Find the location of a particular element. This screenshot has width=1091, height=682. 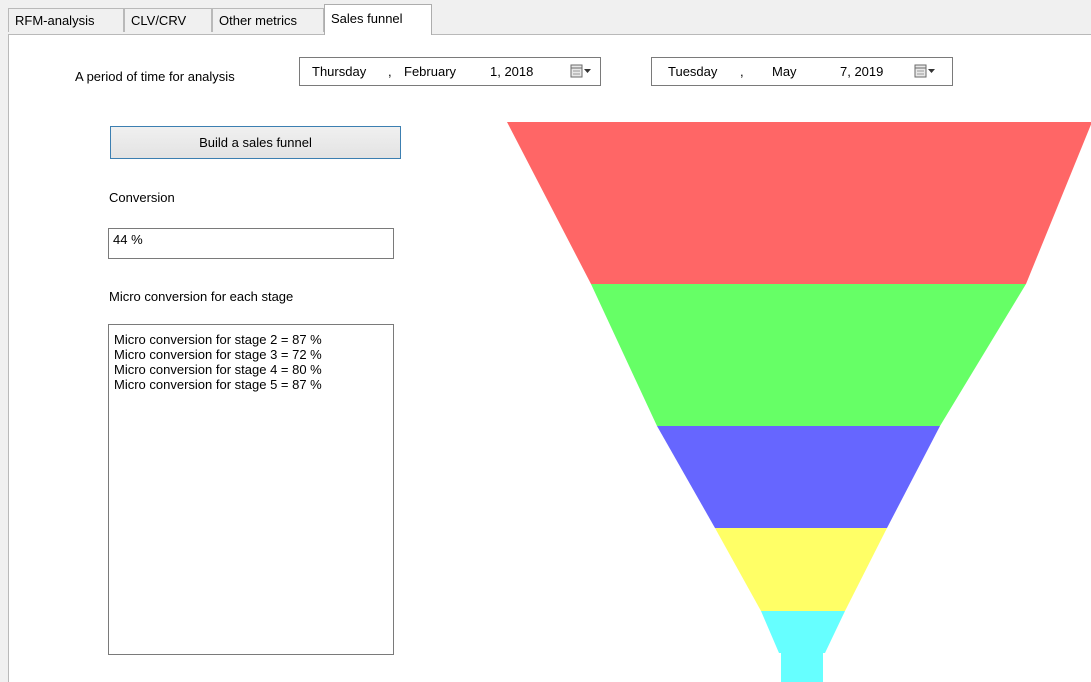

tab-rfm-analysis: RFM-analysis is located at coordinates (66, 20).